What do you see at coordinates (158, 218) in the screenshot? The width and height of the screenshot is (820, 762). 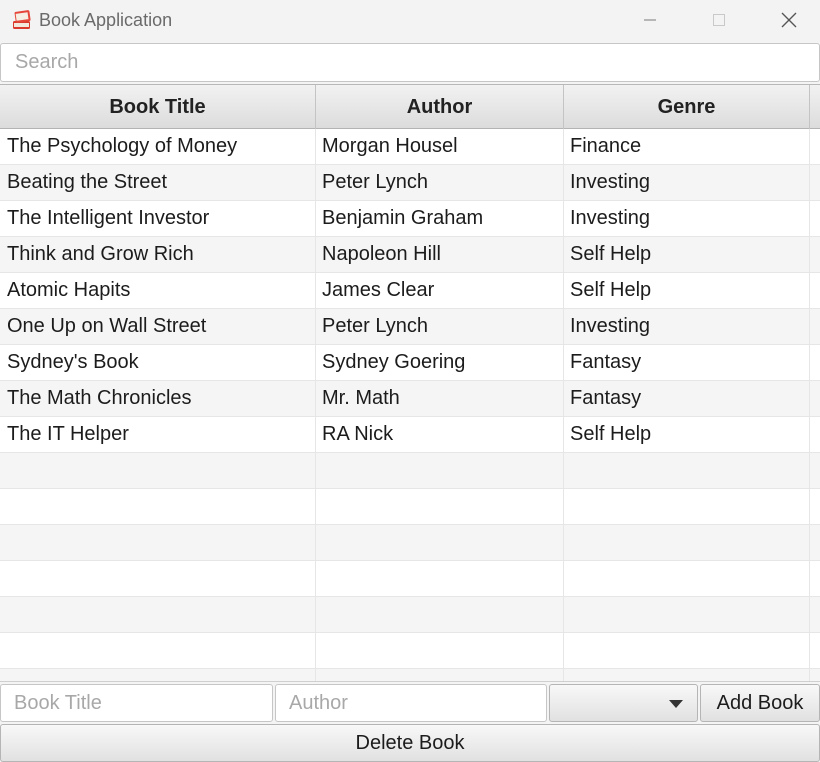 I see `cell-book-title: The Intelligent Investor` at bounding box center [158, 218].